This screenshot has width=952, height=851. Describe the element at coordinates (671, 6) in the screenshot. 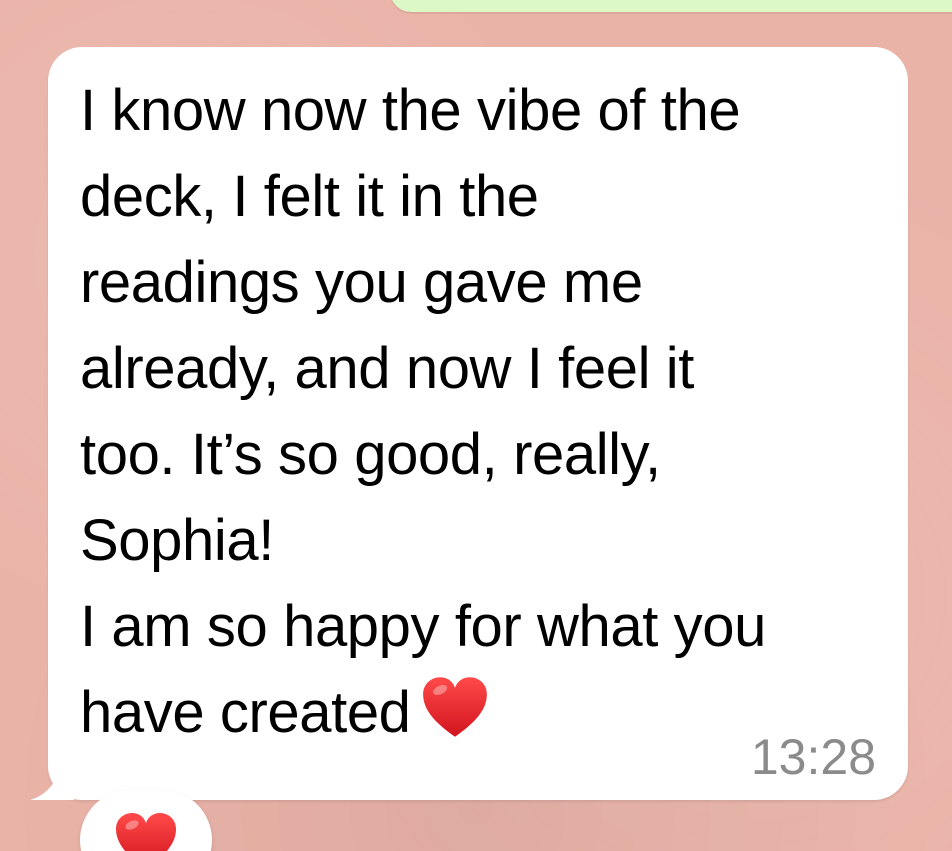

I see `outgoing-message-bubble-edge` at that location.